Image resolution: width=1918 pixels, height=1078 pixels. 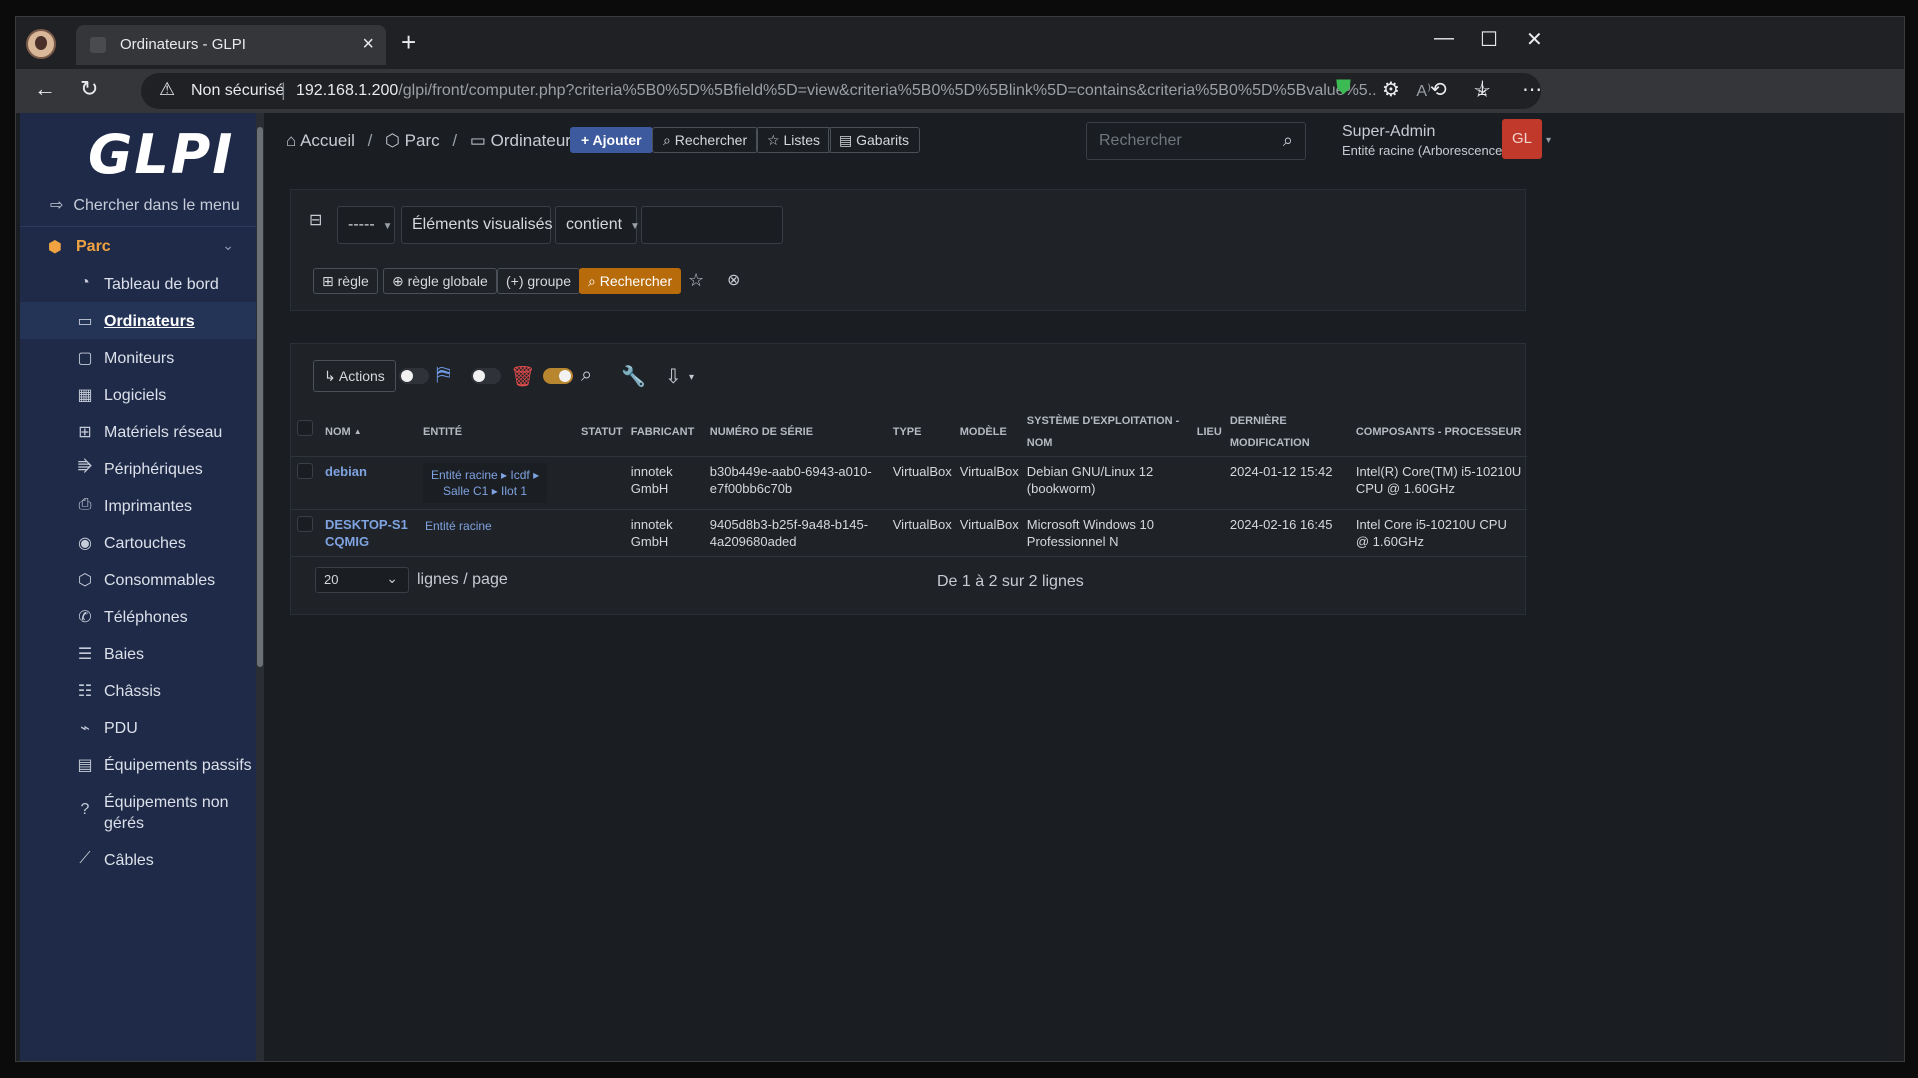 I want to click on sidebar-item-logiciels: ▦ Logiciels, so click(x=138, y=394).